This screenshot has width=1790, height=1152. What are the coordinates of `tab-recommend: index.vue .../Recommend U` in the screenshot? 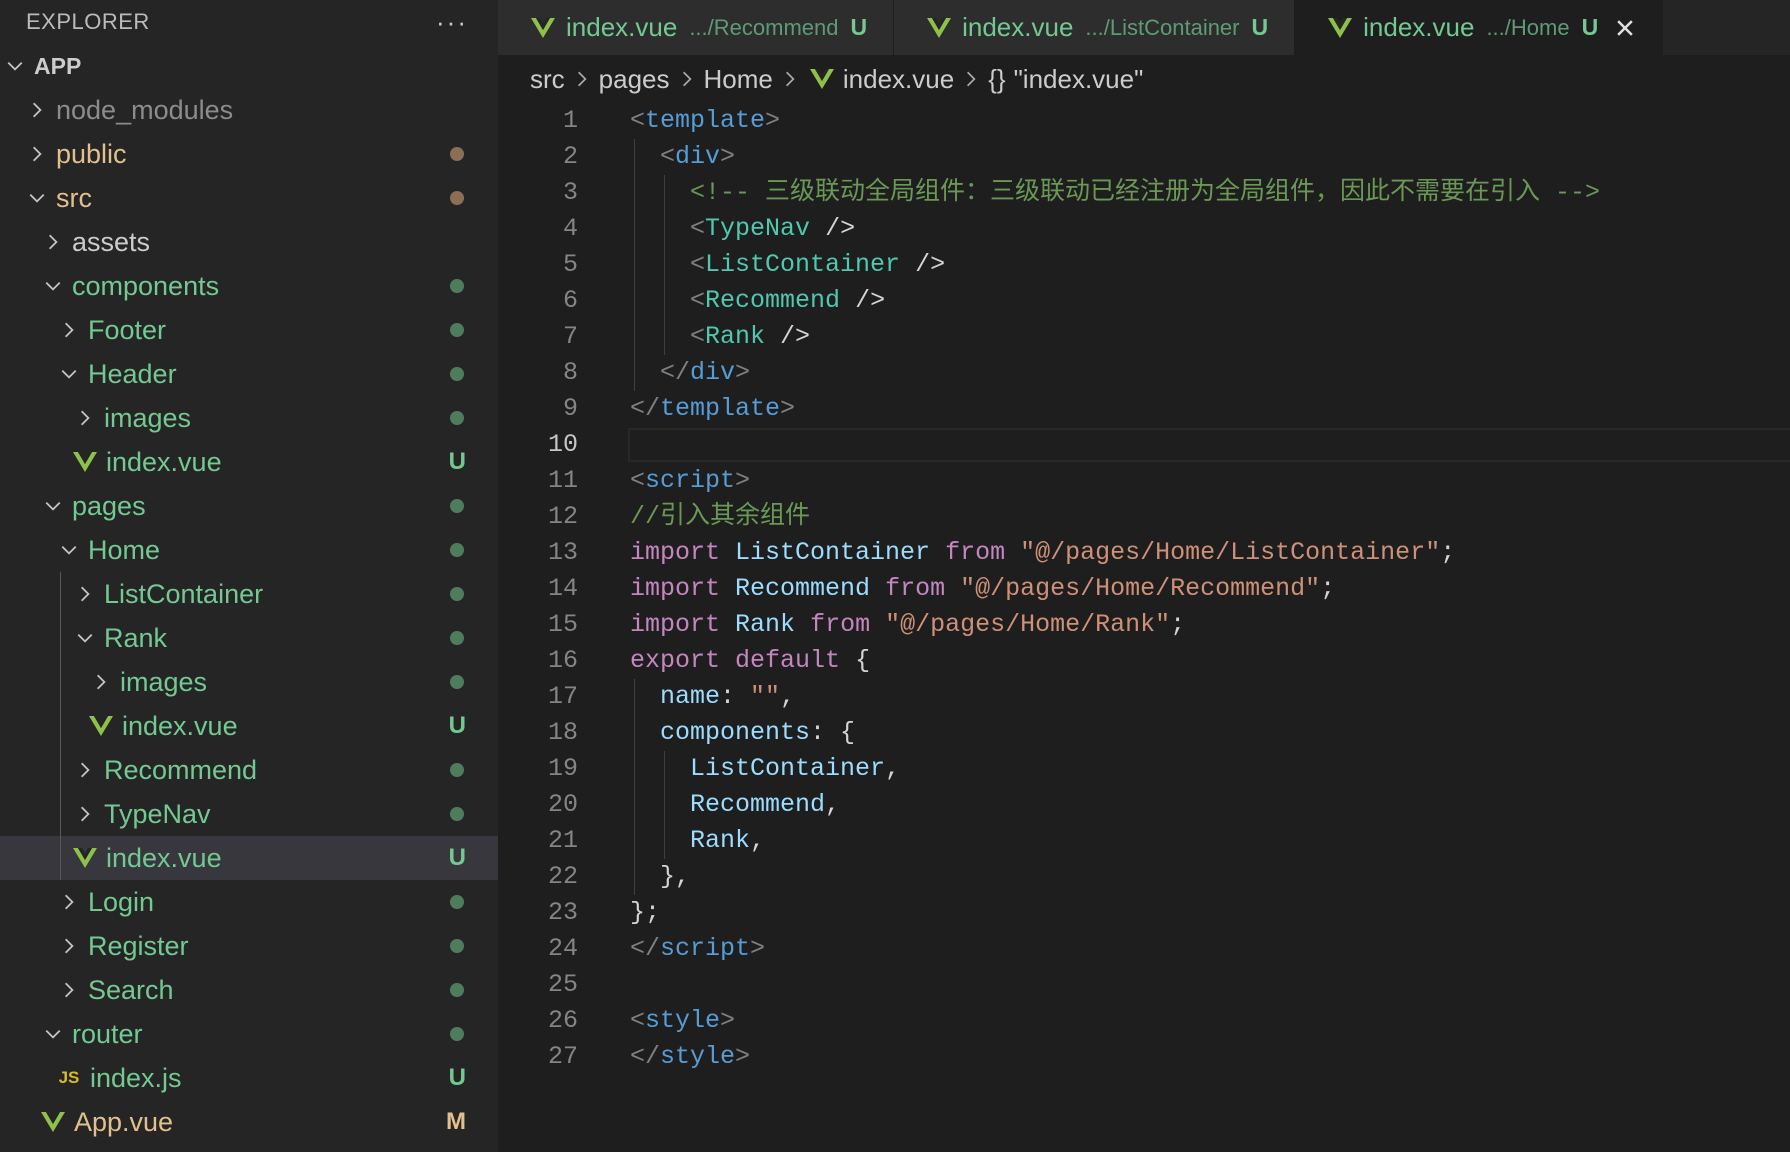 It's located at (696, 27).